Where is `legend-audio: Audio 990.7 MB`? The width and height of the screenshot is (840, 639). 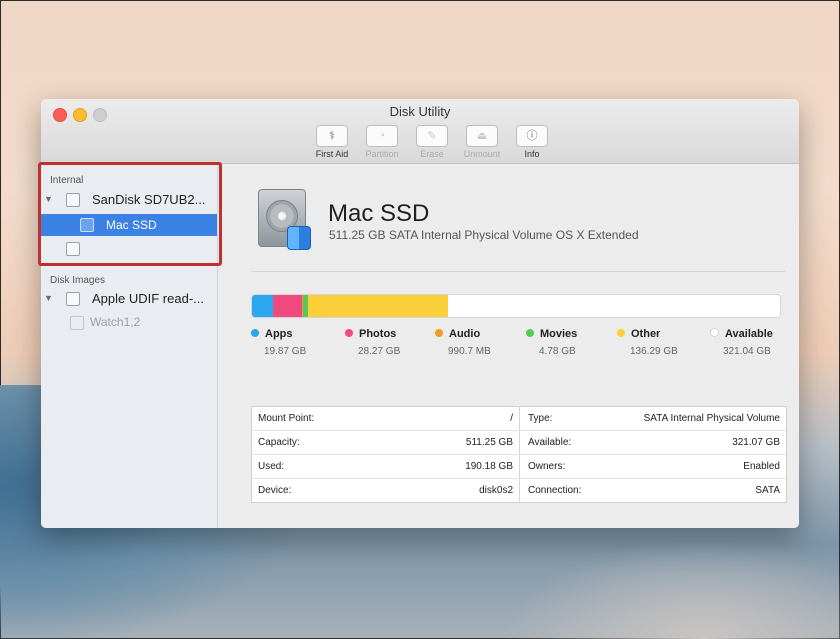 legend-audio: Audio 990.7 MB is located at coordinates (463, 342).